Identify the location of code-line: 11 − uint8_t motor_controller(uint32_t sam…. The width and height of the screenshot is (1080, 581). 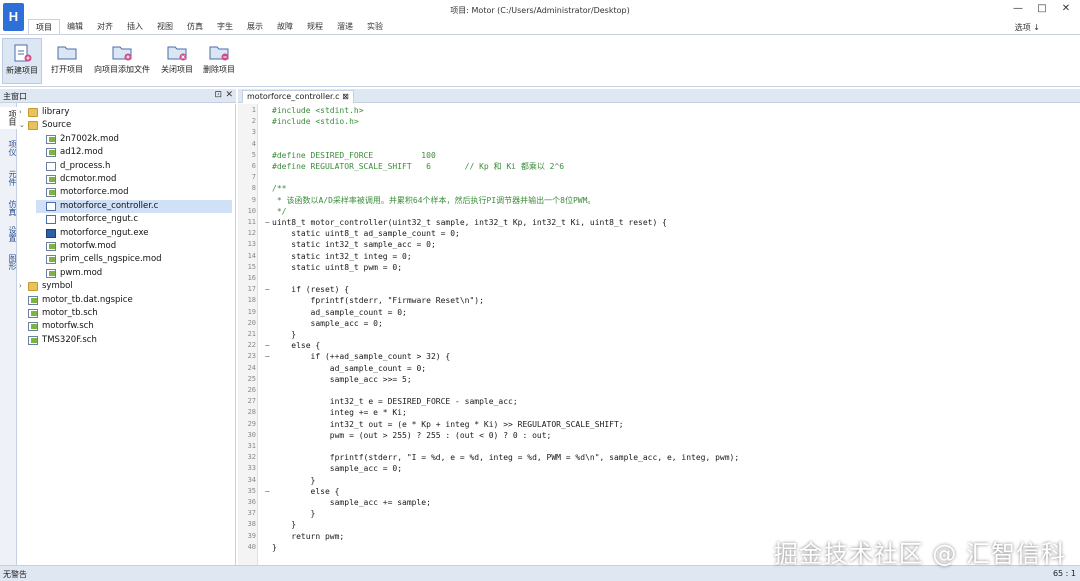
(659, 222).